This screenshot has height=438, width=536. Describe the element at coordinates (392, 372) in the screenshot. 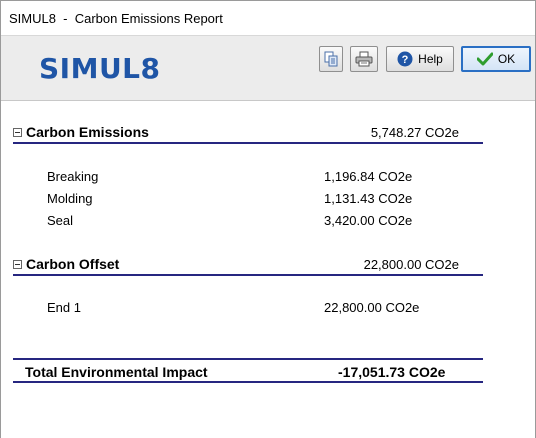

I see `total-impact-value: -17,051.73 CO2e` at that location.